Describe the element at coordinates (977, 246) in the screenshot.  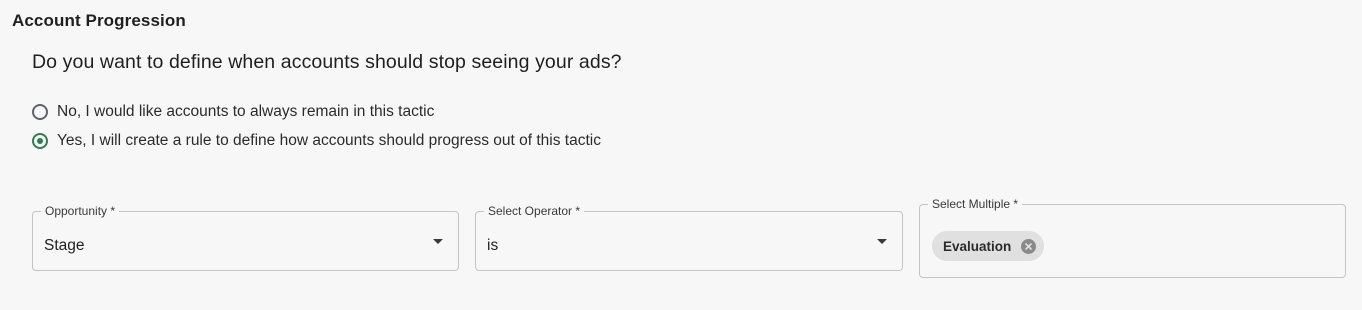
I see `chip-label: Evaluation` at that location.